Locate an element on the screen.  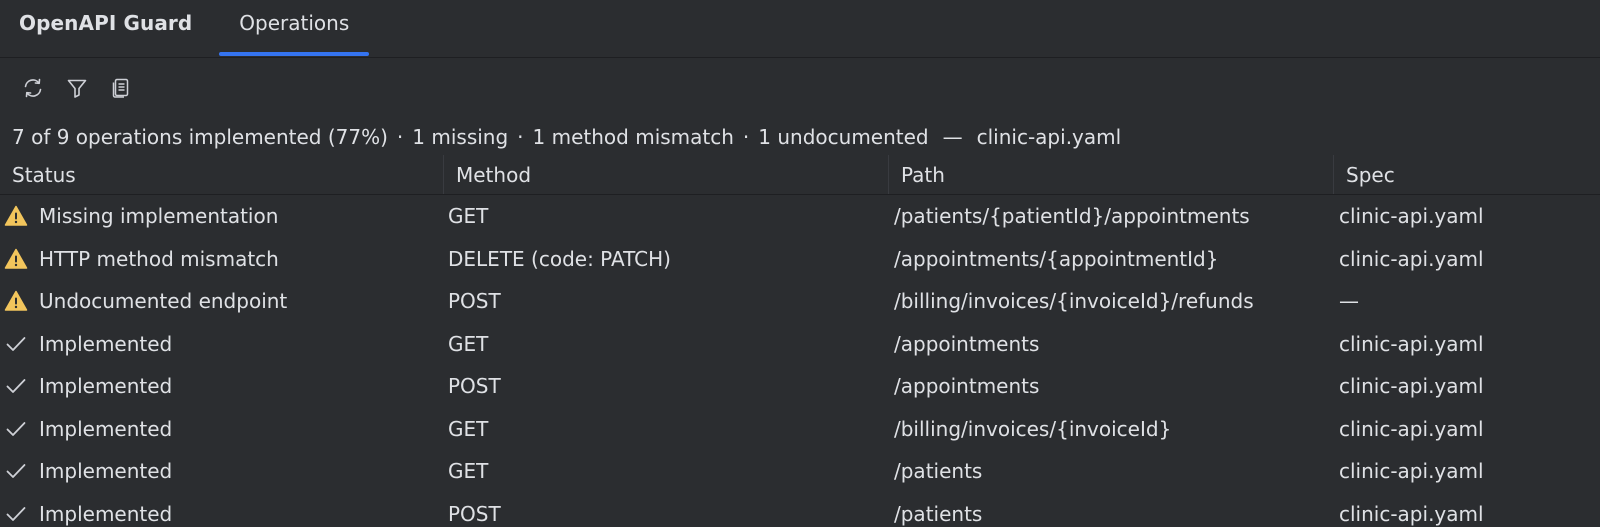
column-header-method: Method is located at coordinates (666, 174).